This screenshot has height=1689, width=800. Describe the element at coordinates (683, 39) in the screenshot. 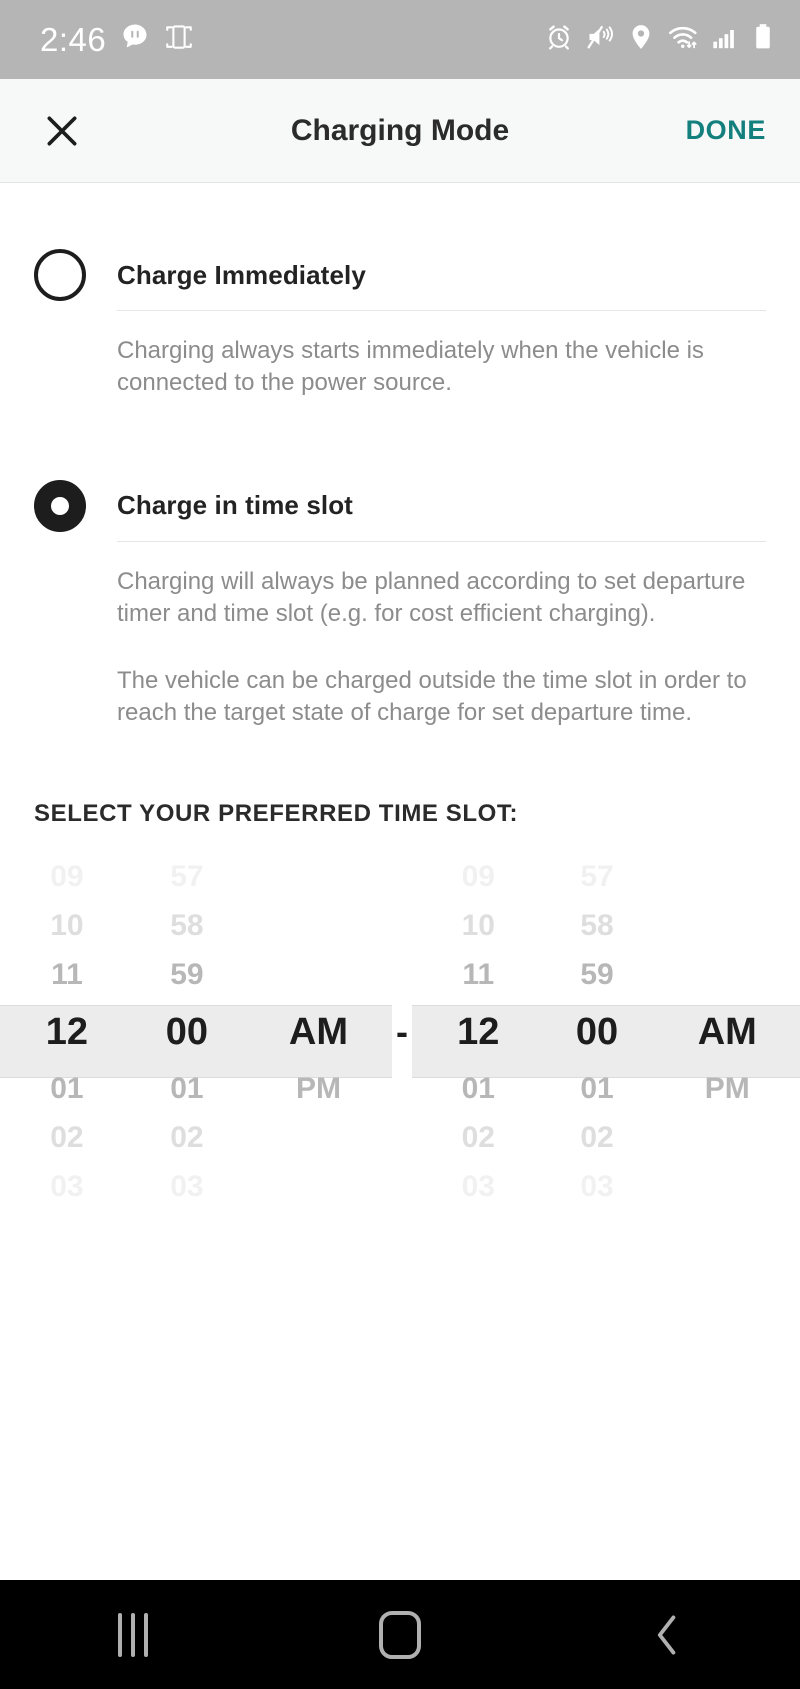

I see `wifi-icon` at that location.